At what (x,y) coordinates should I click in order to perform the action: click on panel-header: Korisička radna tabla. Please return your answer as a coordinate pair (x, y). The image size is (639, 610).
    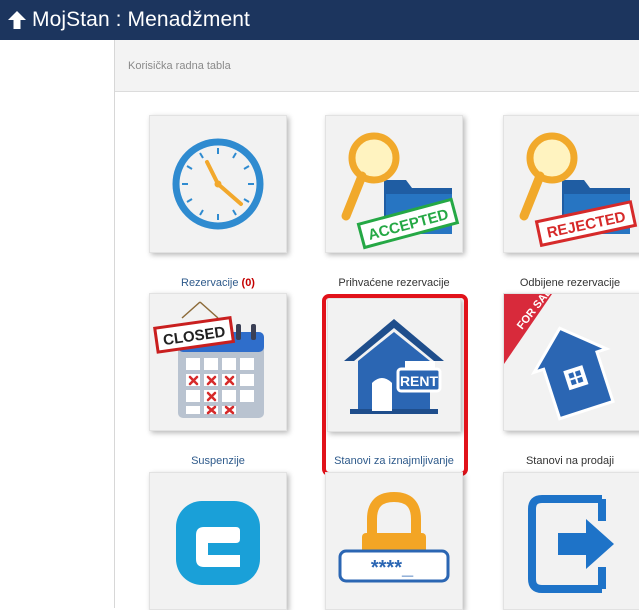
    Looking at the image, I should click on (377, 66).